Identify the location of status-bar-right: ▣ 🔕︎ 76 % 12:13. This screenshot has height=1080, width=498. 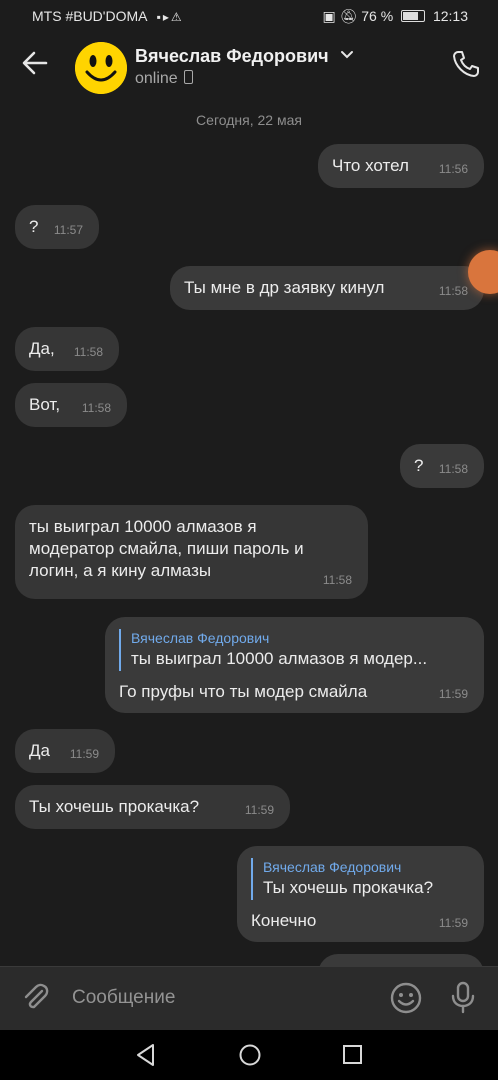
(395, 16).